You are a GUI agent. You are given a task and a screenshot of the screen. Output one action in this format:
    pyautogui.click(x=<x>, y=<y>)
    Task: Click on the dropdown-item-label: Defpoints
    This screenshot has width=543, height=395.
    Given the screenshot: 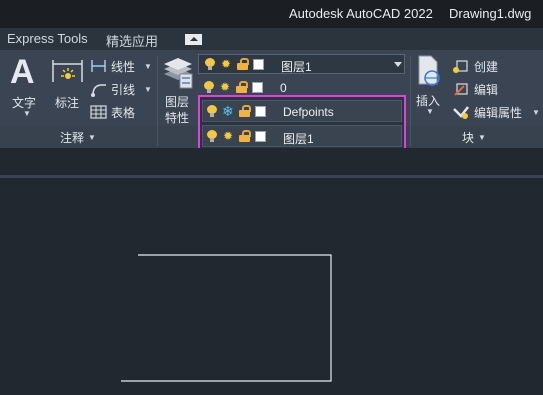 What is the action you would take?
    pyautogui.click(x=308, y=112)
    